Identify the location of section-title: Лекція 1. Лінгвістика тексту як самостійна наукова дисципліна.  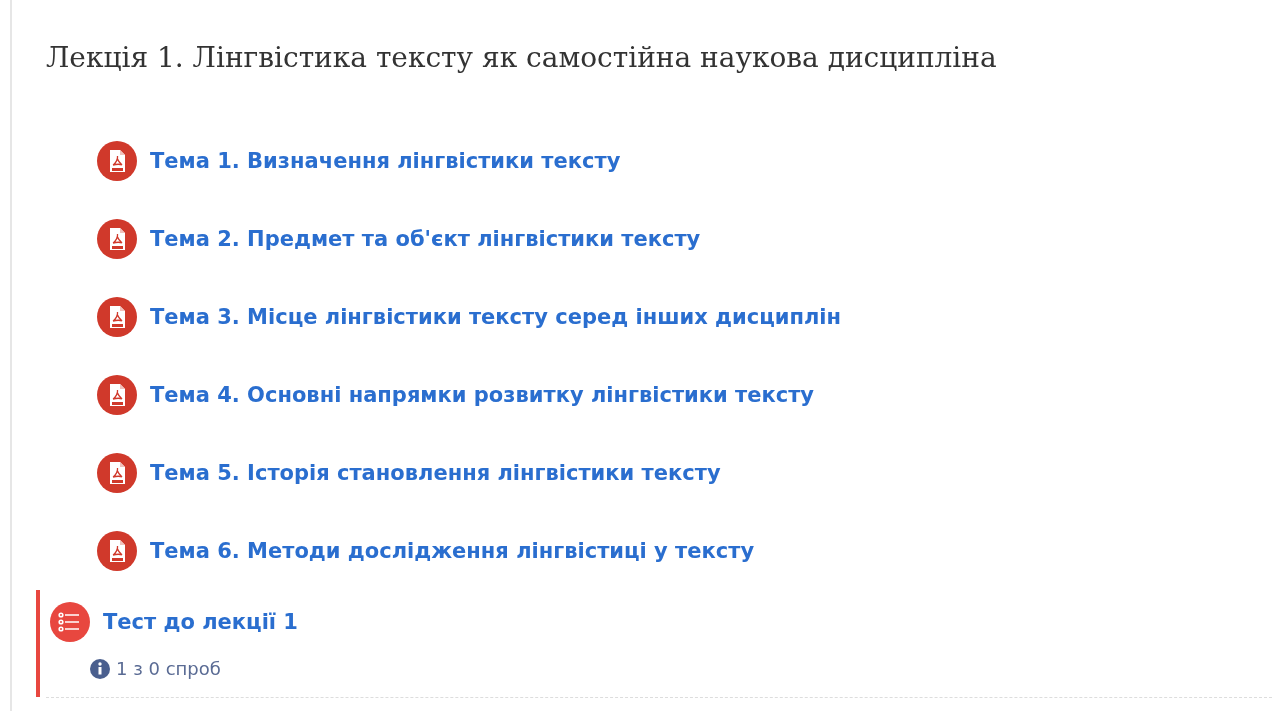
(522, 58).